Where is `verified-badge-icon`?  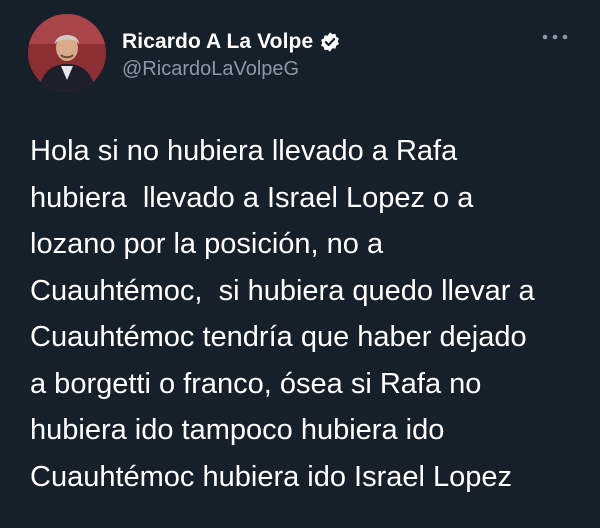
verified-badge-icon is located at coordinates (330, 42).